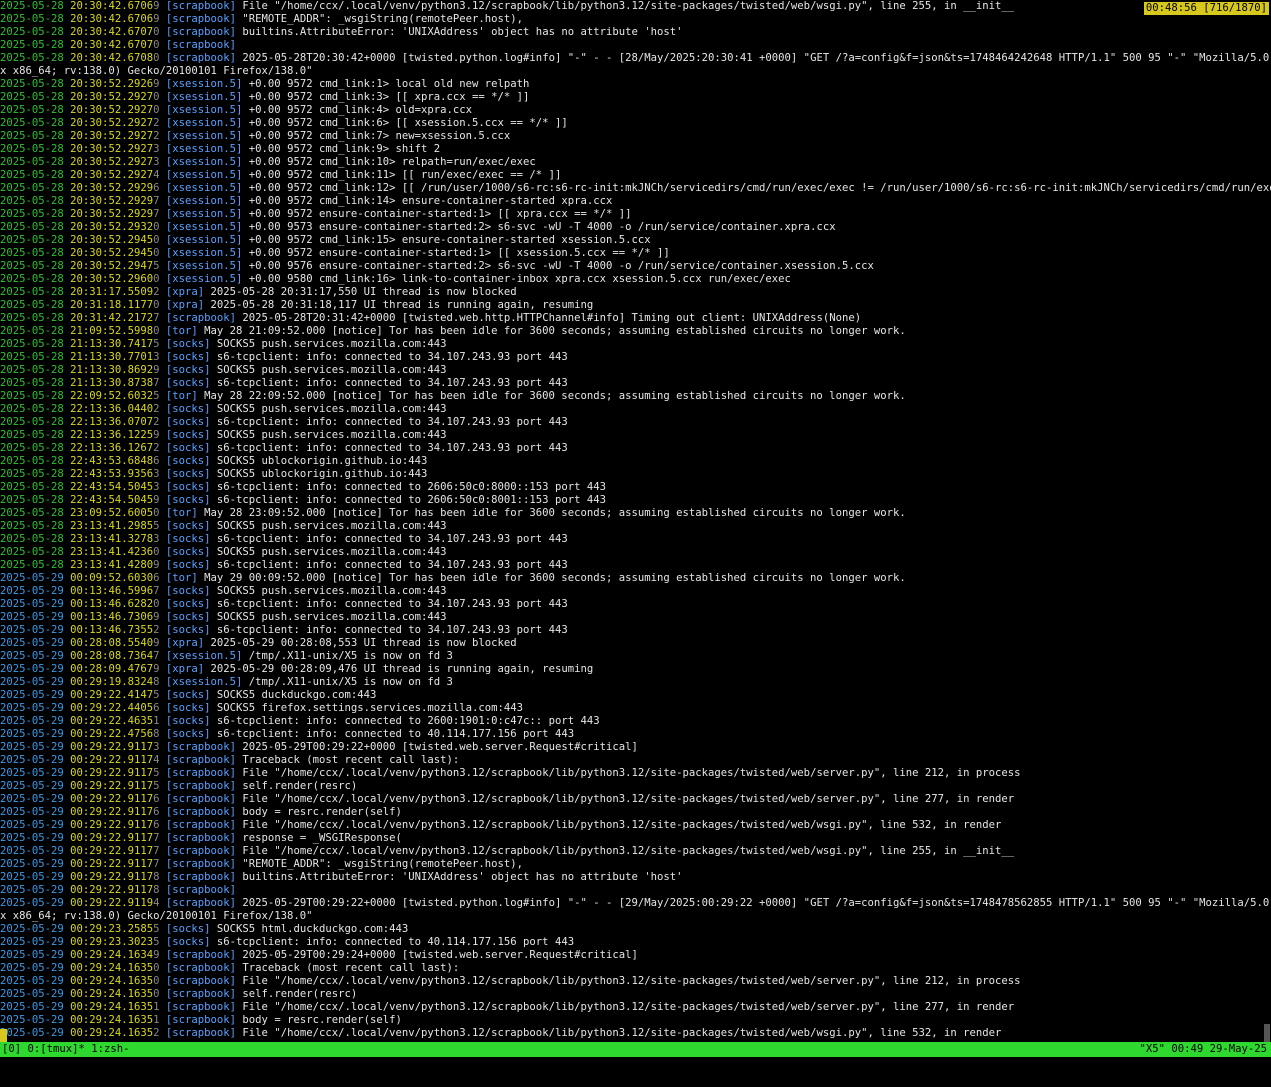 The image size is (1271, 1087). Describe the element at coordinates (1267, 1033) in the screenshot. I see `scrollbar-thumb` at that location.